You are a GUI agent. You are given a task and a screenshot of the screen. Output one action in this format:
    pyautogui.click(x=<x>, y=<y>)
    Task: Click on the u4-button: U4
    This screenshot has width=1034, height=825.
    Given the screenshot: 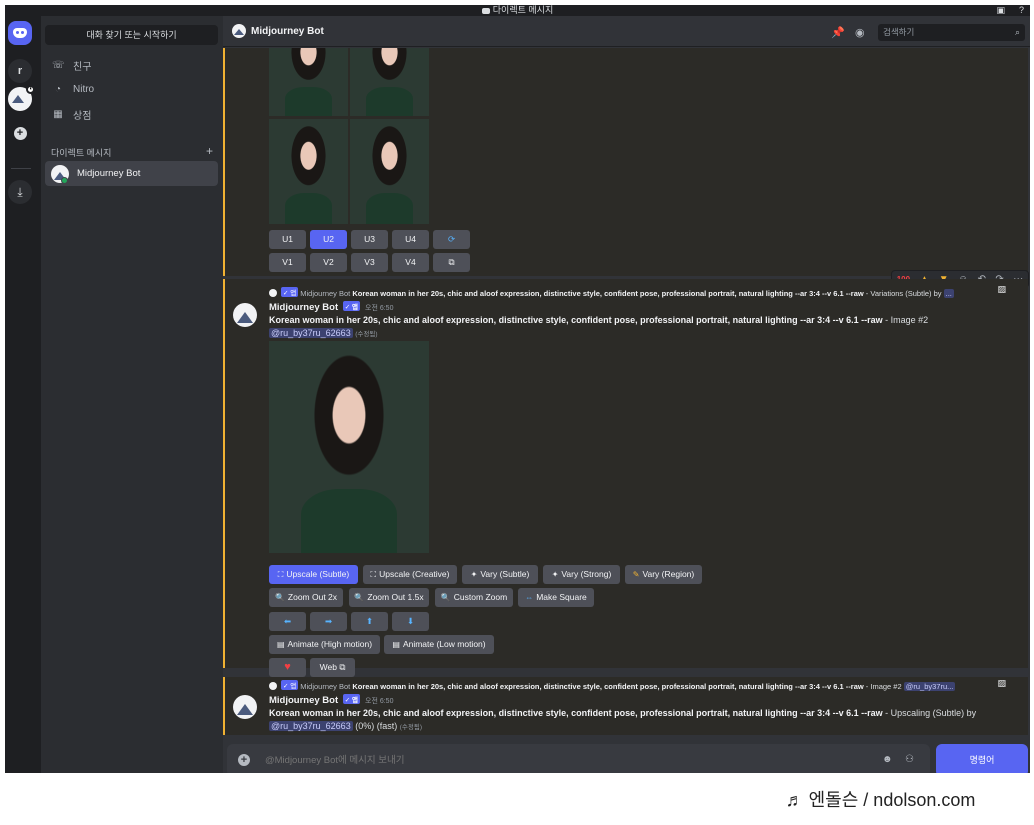 What is the action you would take?
    pyautogui.click(x=410, y=239)
    